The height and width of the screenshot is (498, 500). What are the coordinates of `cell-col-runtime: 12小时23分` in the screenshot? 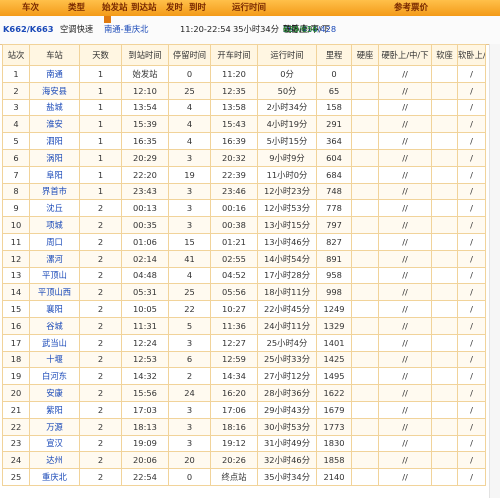 It's located at (287, 191).